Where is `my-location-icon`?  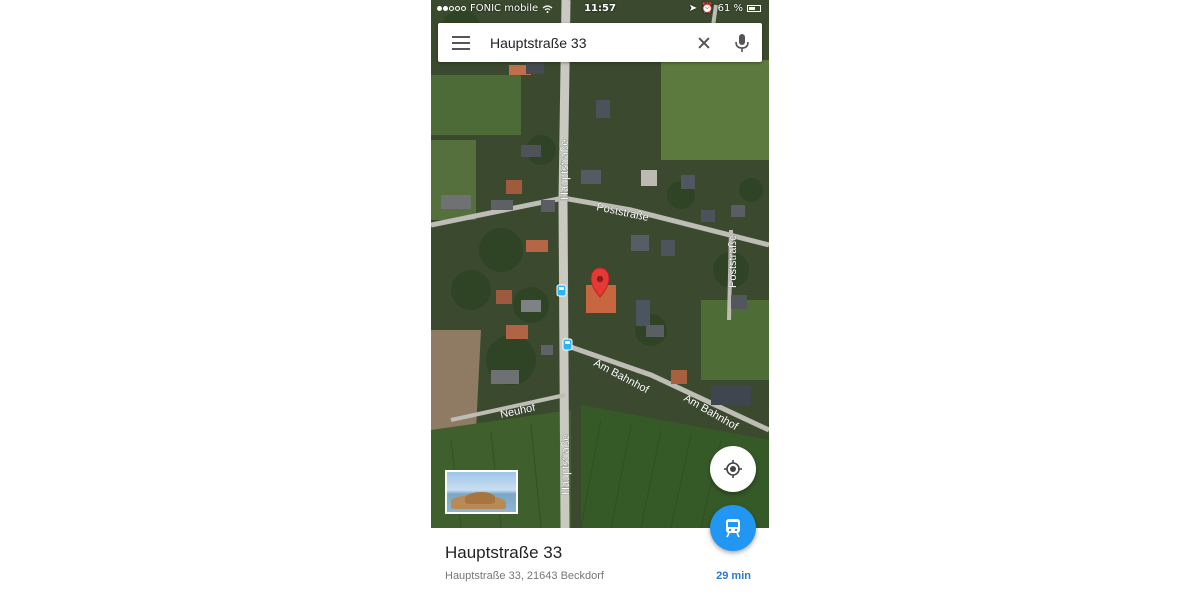
my-location-icon is located at coordinates (733, 469).